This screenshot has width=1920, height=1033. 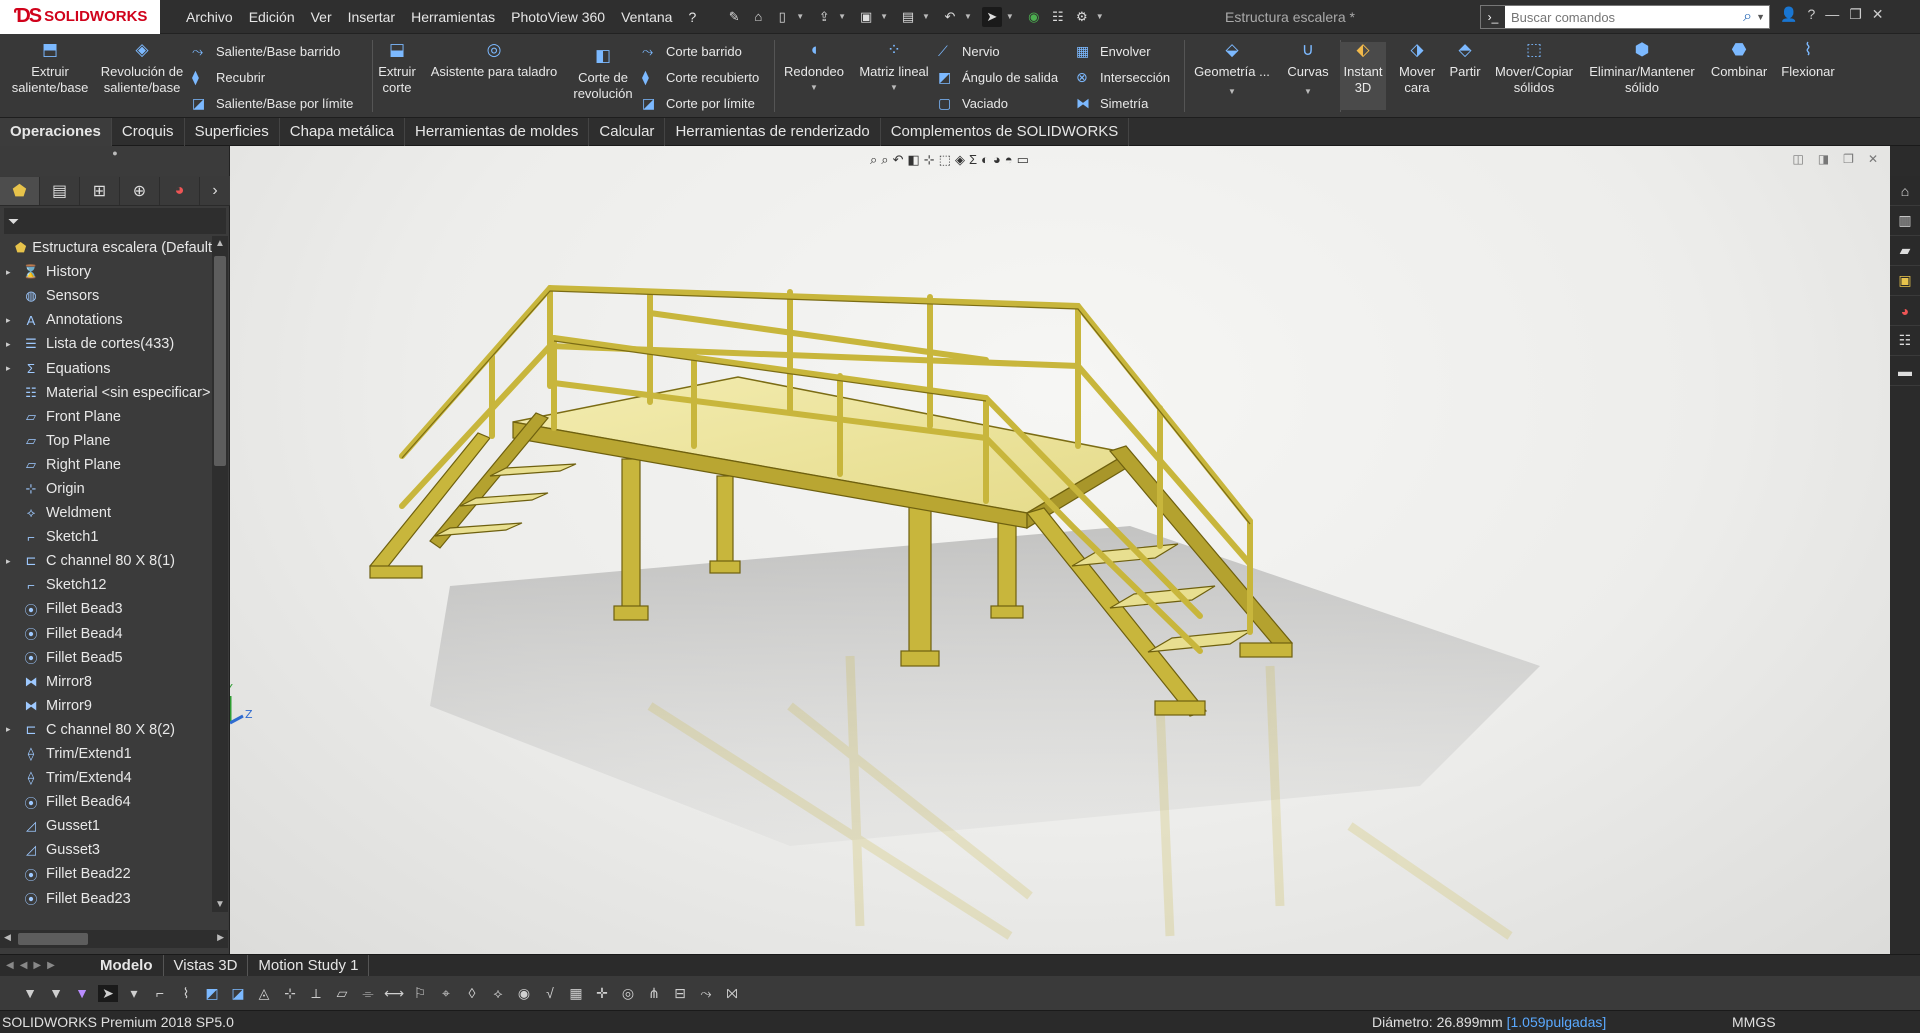 I want to click on filter-sketches-icon: ⌯, so click(x=368, y=993).